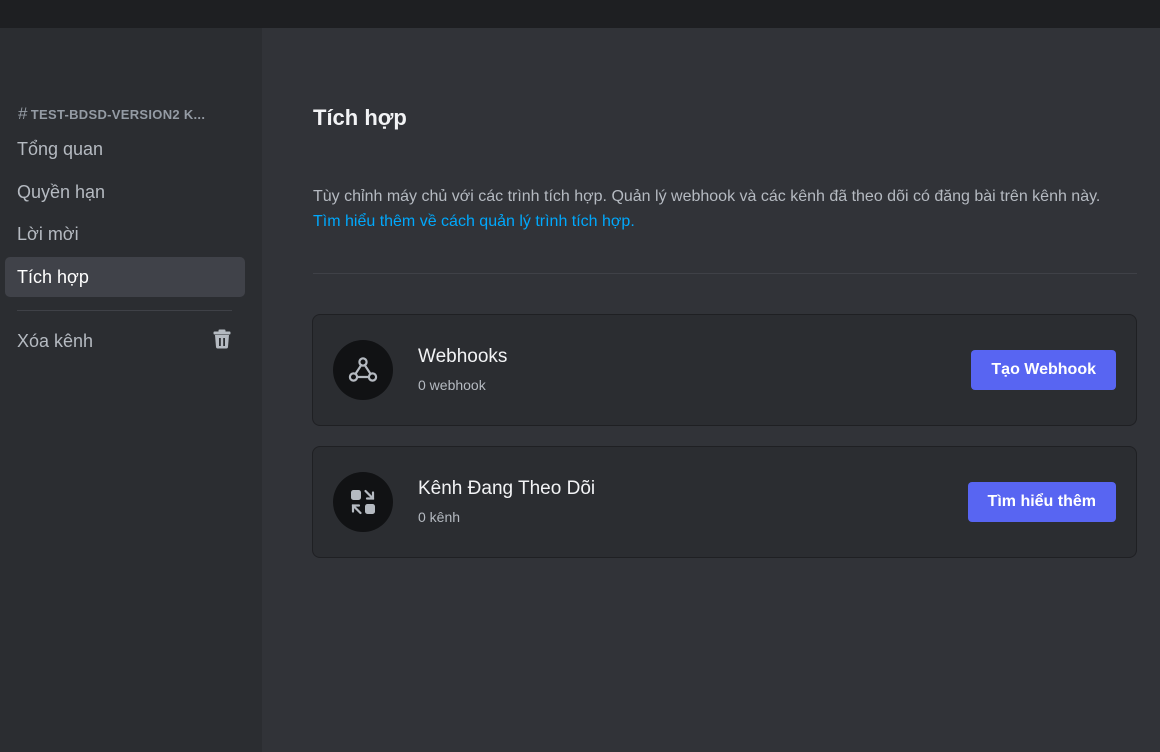  I want to click on webhooks-card: Webhooks 0 webhook Tạo Webhook, so click(724, 370).